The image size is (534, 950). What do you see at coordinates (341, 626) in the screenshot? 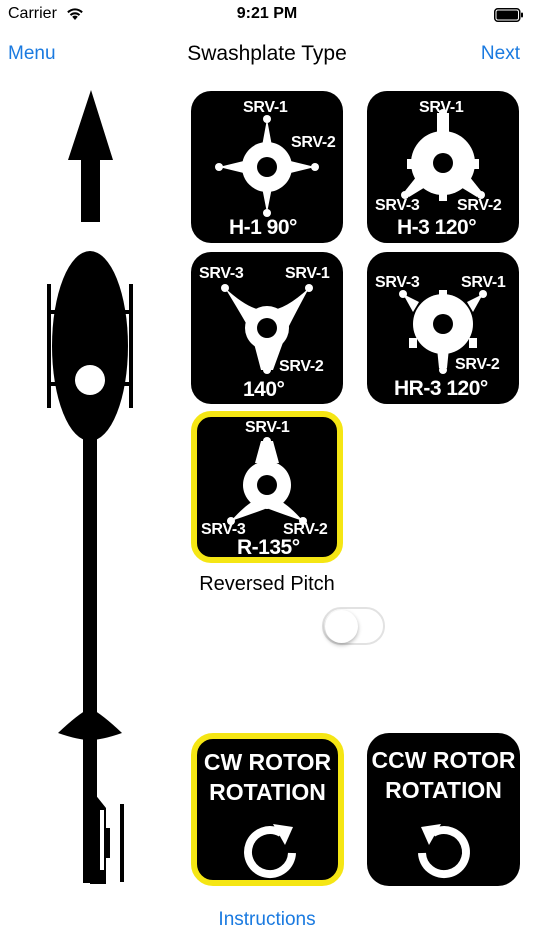
I see `toggle-knob` at bounding box center [341, 626].